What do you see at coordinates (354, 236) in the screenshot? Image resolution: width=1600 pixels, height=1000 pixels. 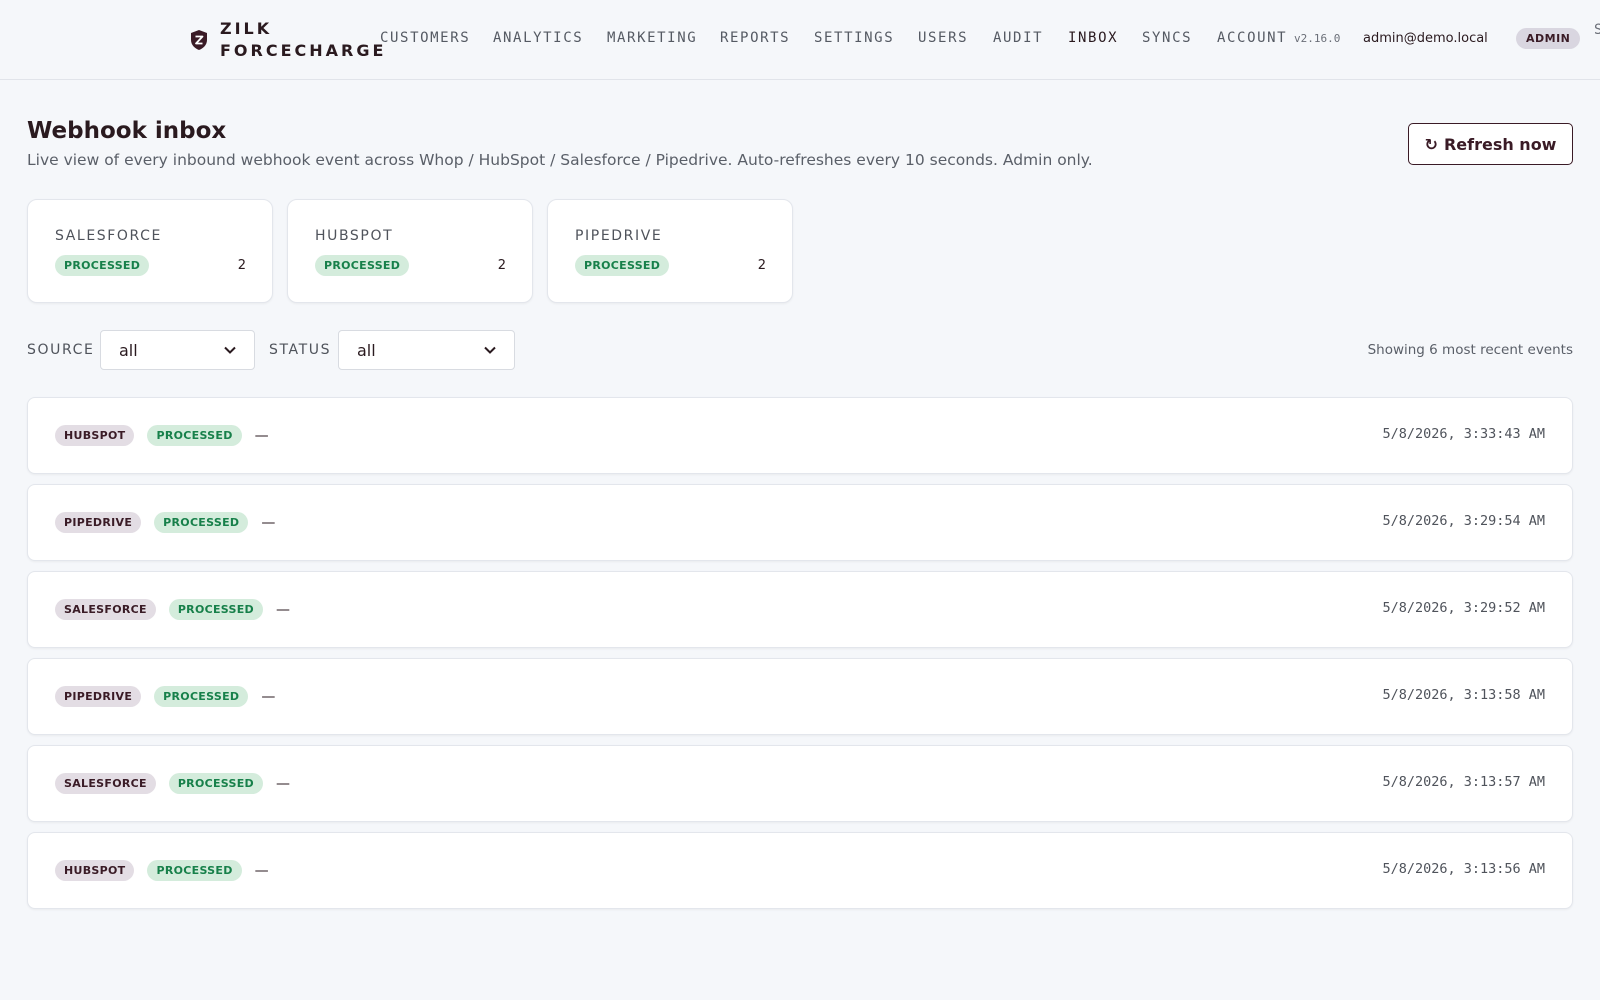 I see `summary-card-title: HUBSPOT` at bounding box center [354, 236].